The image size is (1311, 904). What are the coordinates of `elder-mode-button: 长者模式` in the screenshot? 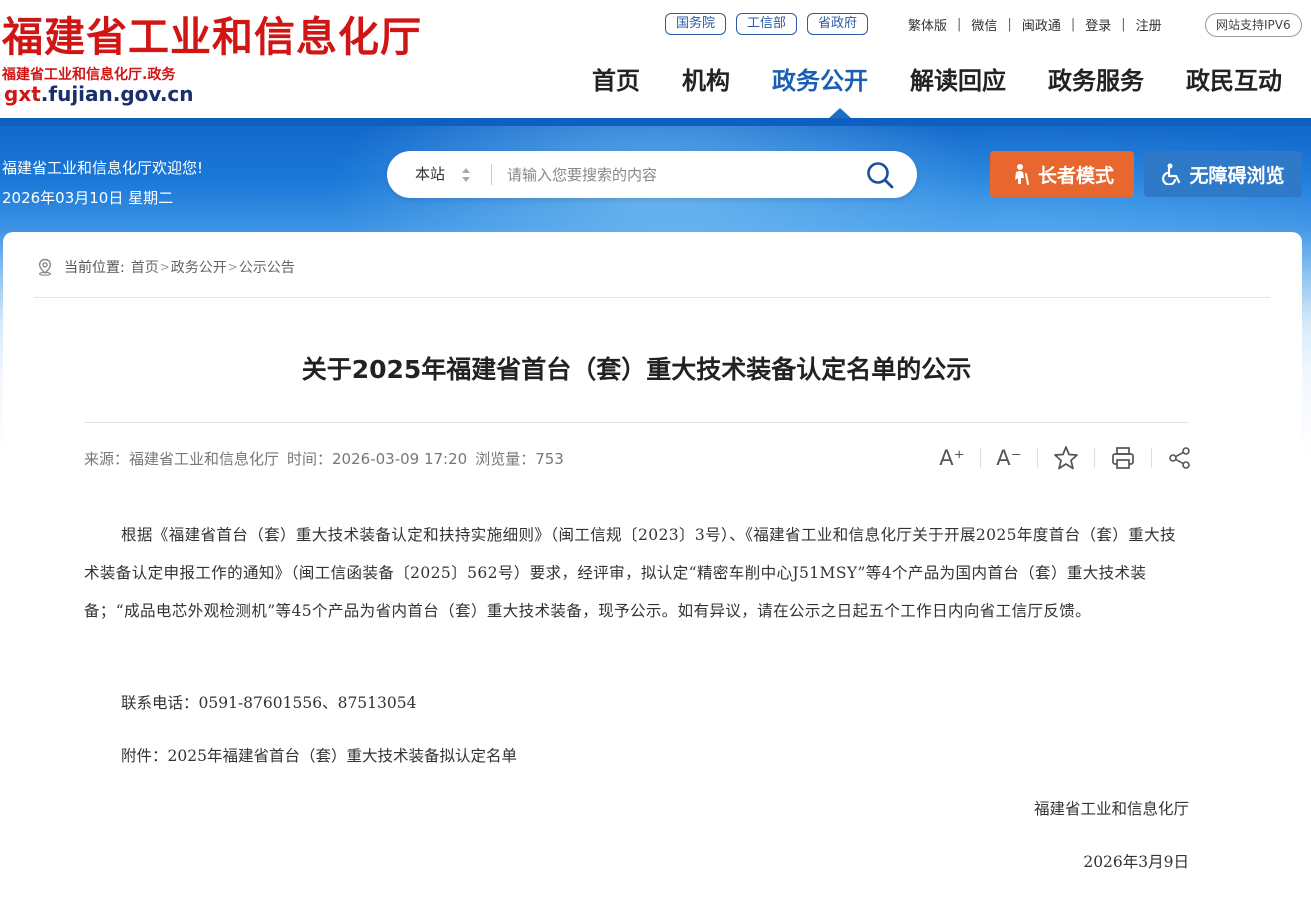 It's located at (1062, 174).